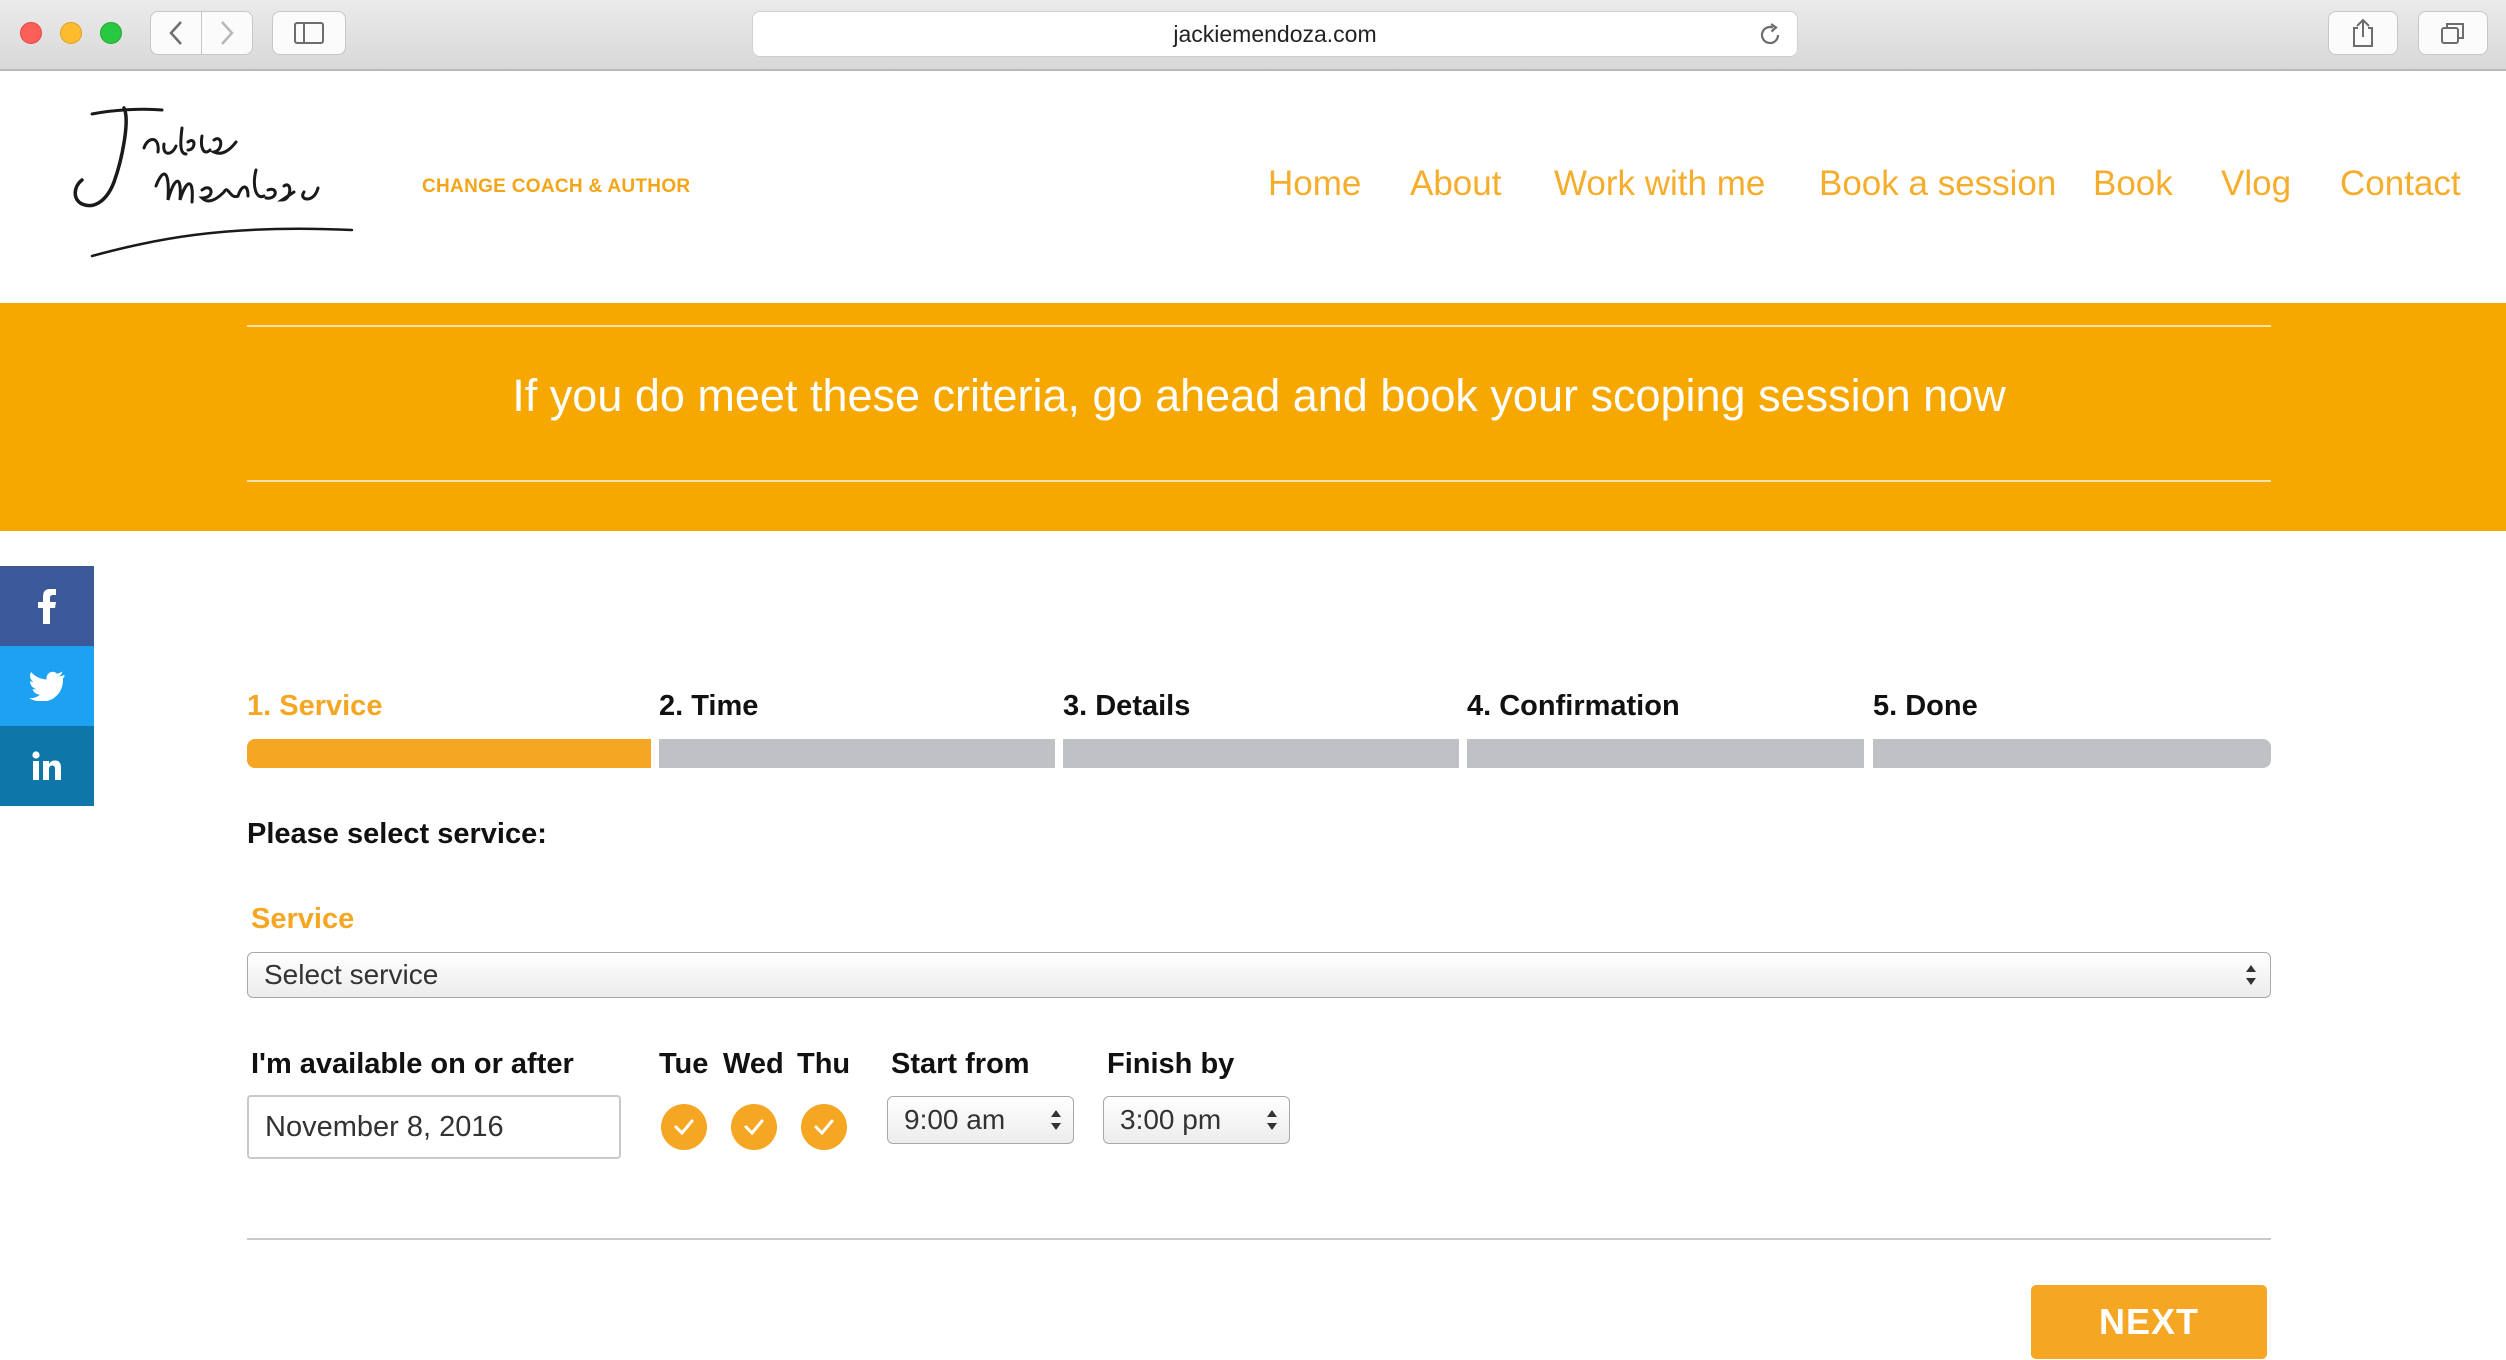 The height and width of the screenshot is (1360, 2506). What do you see at coordinates (684, 1064) in the screenshot?
I see `day-tue-label: Tue` at bounding box center [684, 1064].